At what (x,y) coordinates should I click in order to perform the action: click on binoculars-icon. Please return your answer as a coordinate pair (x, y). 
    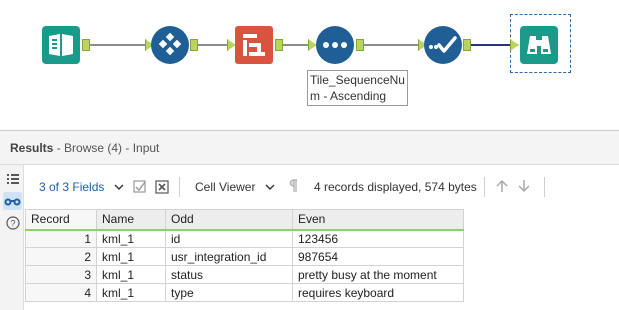
    Looking at the image, I should click on (12, 201).